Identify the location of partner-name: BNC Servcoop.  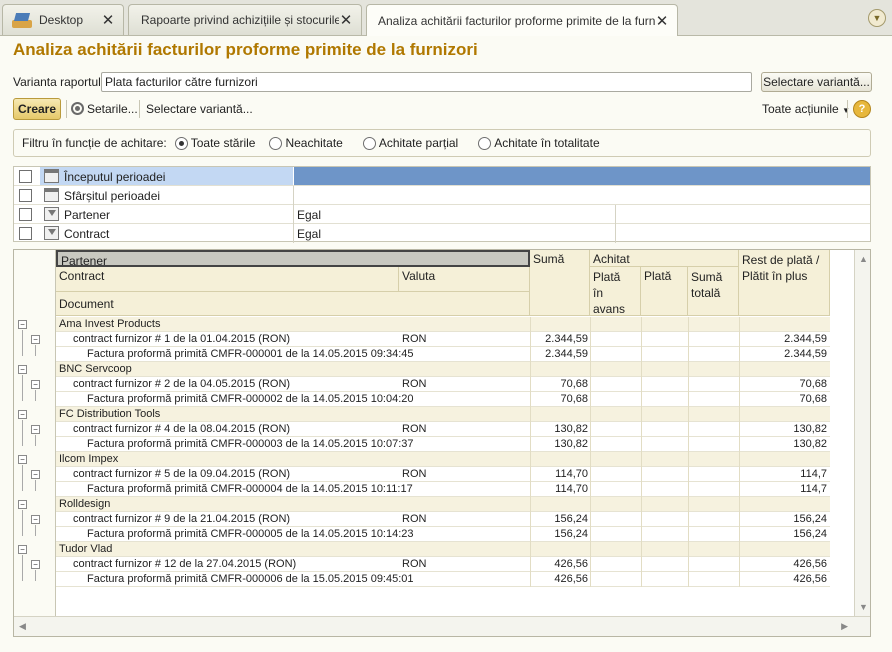
(95, 369).